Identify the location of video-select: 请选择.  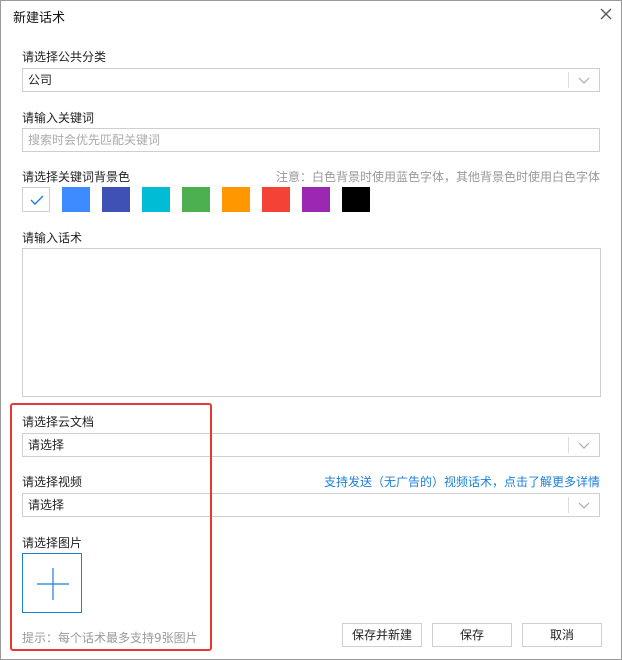
(311, 505).